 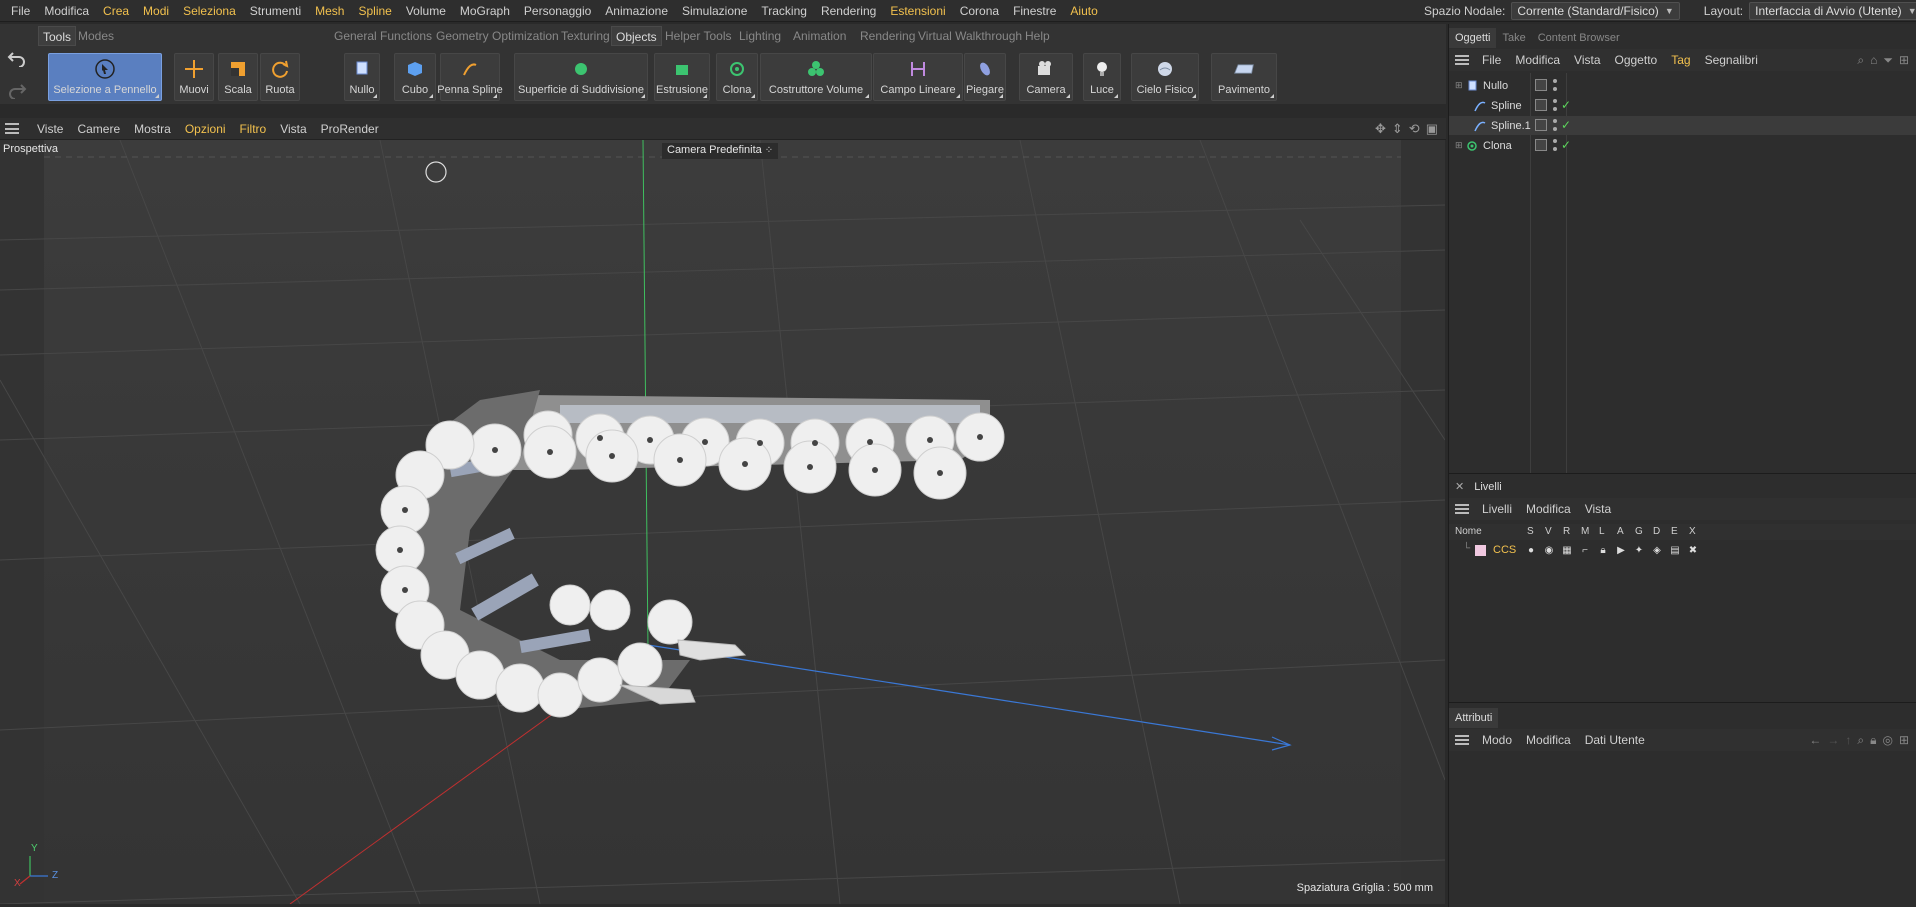 I want to click on menu-aiuto: Aiuto, so click(x=1083, y=11).